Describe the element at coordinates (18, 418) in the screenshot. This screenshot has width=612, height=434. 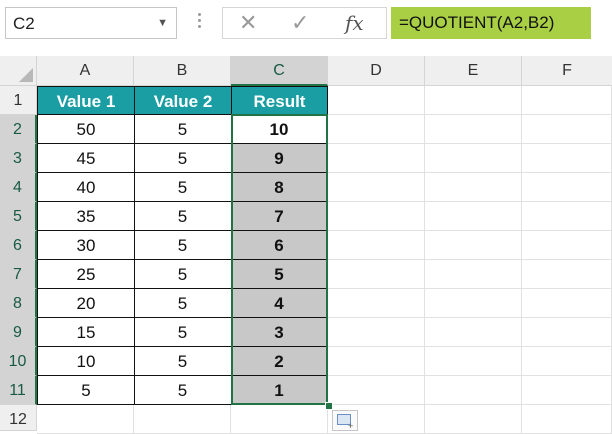
I see `row-header-12: 12` at that location.